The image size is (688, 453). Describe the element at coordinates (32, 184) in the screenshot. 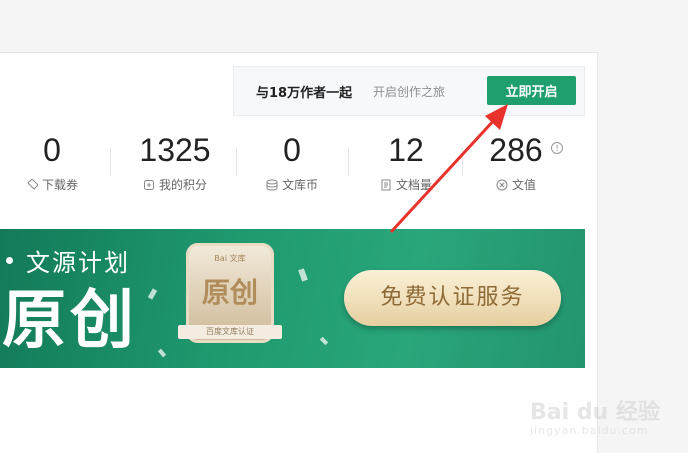

I see `ticket-icon` at that location.